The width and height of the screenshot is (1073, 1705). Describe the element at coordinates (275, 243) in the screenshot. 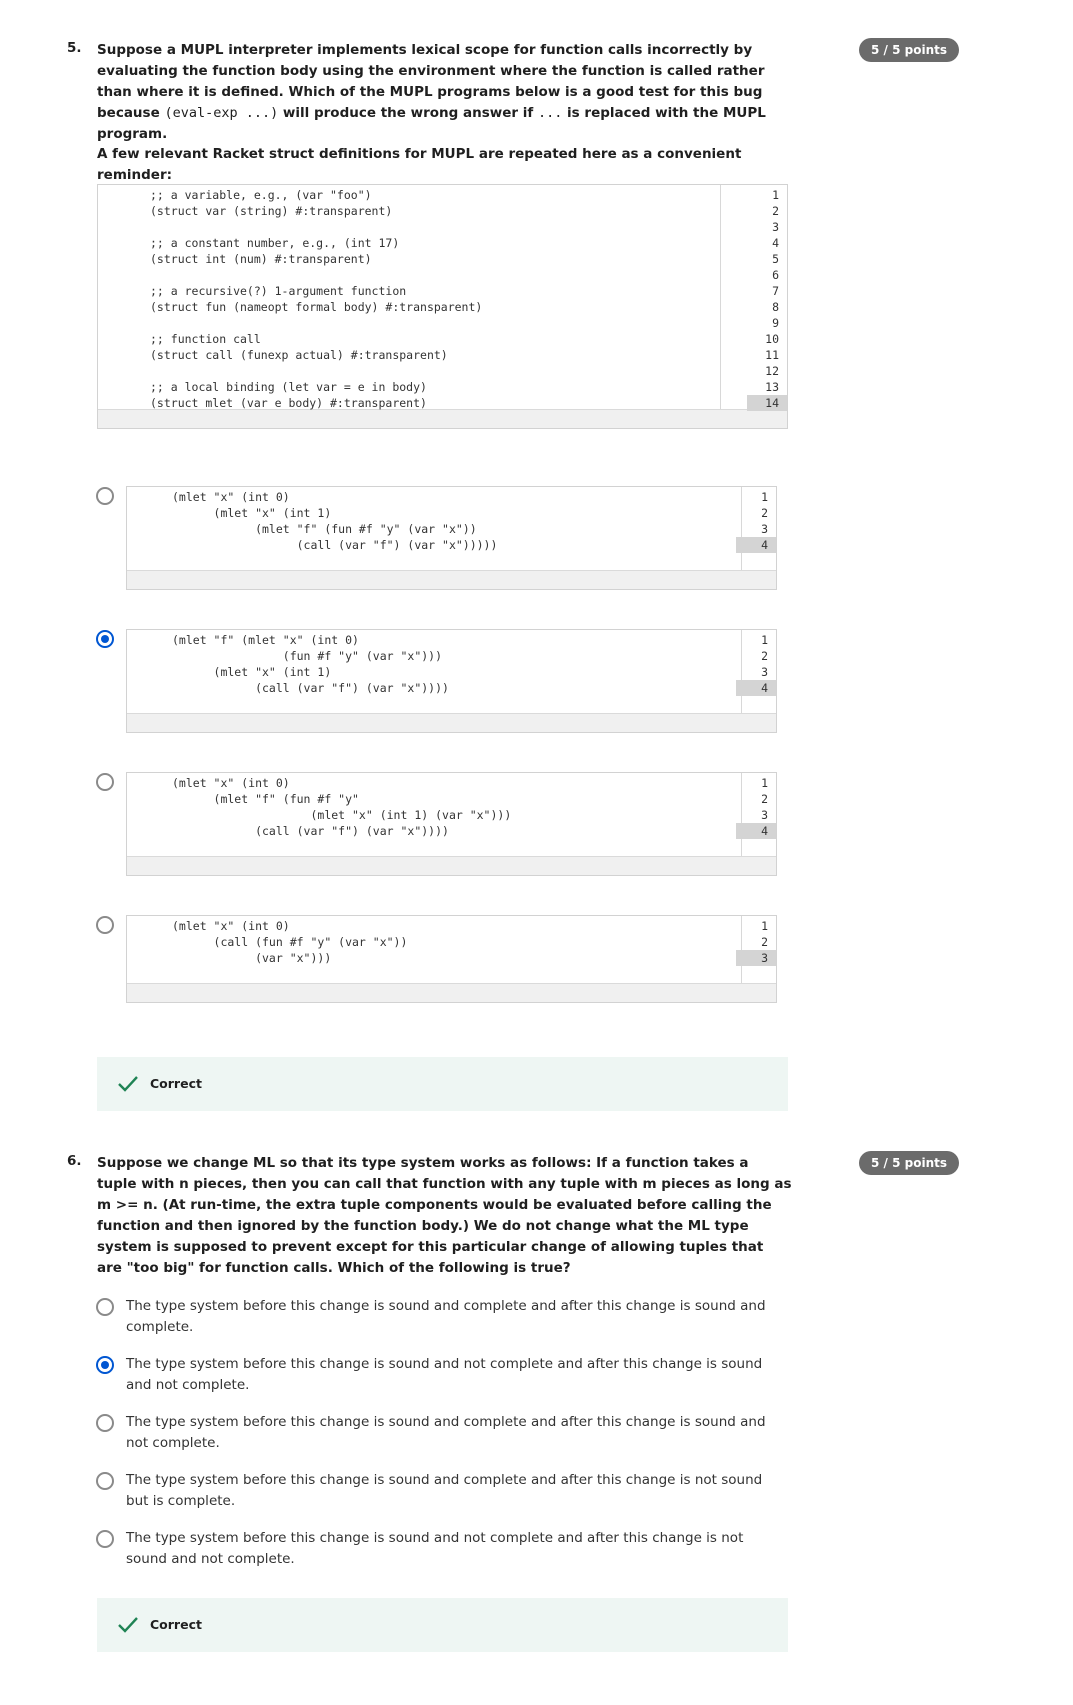

I see `code-line: ;; a constant number, e.g., (int 17)` at that location.